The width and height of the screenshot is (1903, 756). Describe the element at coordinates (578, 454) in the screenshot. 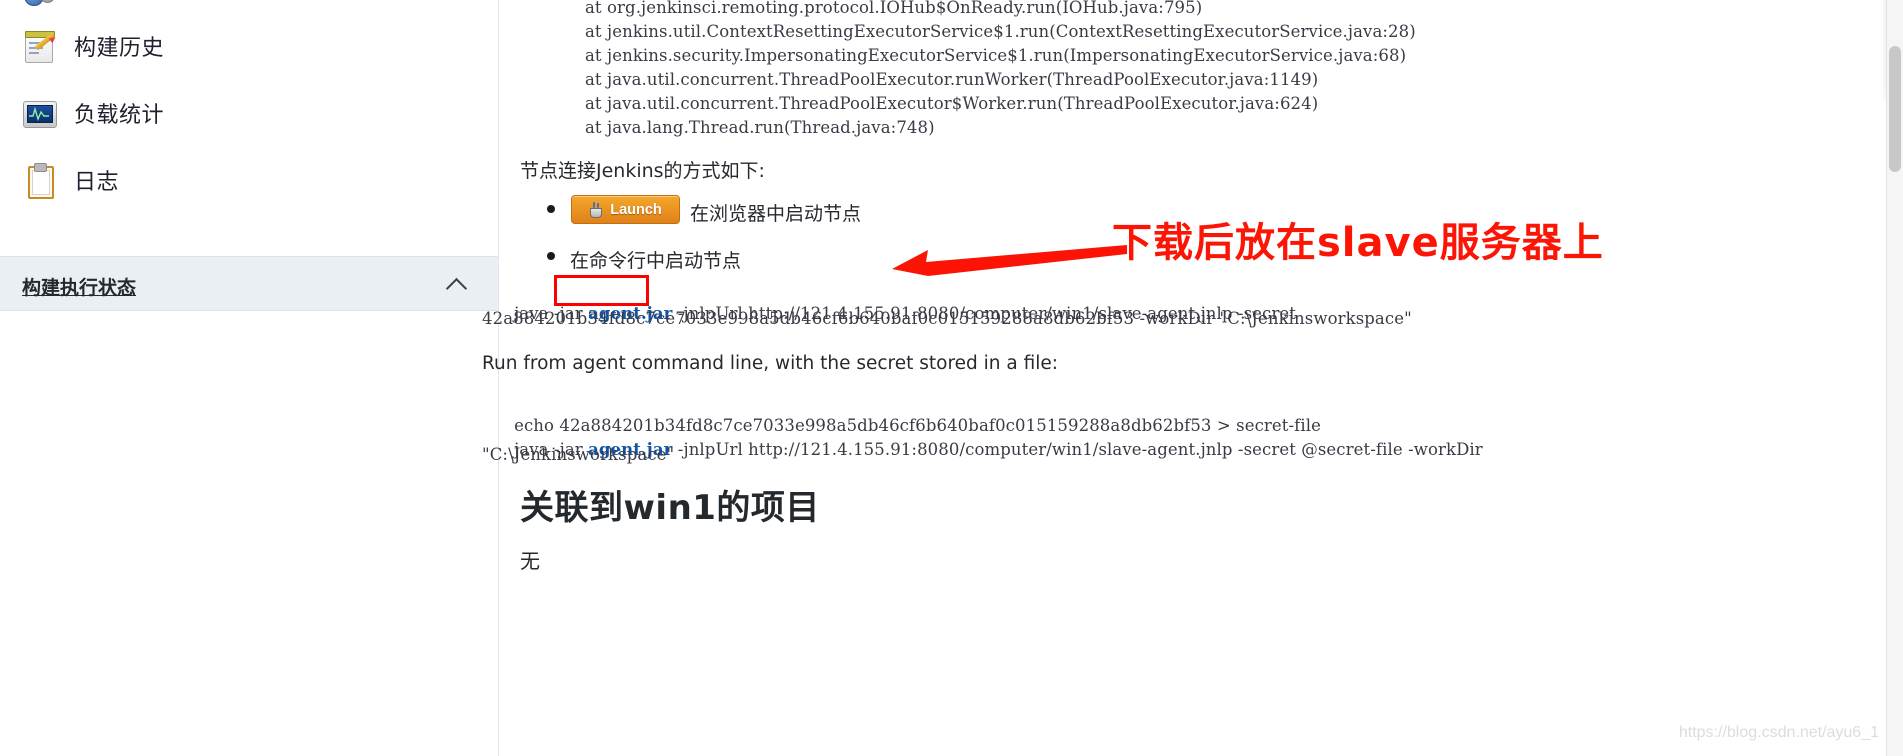

I see `cmd-line-workdir: "C:\Jenkinsworkspace"` at that location.